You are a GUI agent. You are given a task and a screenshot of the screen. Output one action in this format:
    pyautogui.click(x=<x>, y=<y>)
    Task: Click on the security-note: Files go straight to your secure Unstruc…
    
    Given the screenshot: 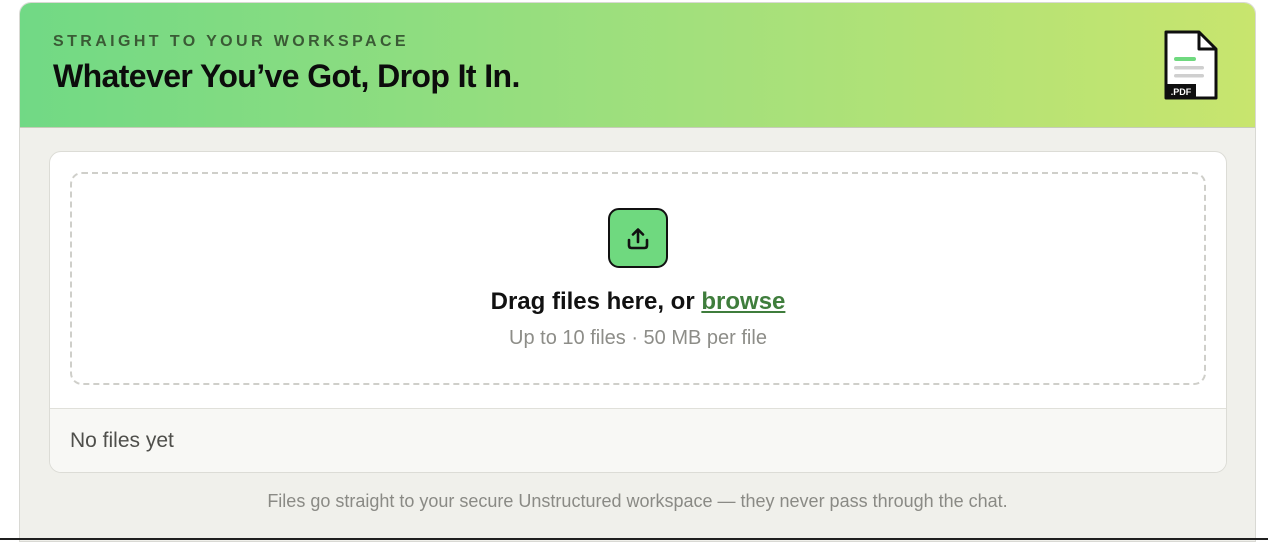 What is the action you would take?
    pyautogui.click(x=637, y=501)
    